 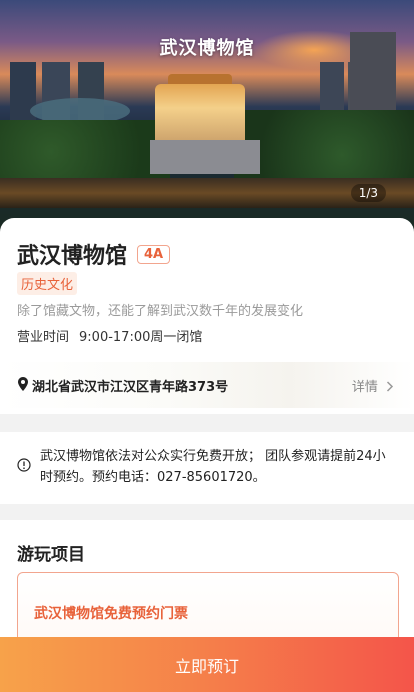 What do you see at coordinates (207, 48) in the screenshot?
I see `hero-title: 武汉博物馆` at bounding box center [207, 48].